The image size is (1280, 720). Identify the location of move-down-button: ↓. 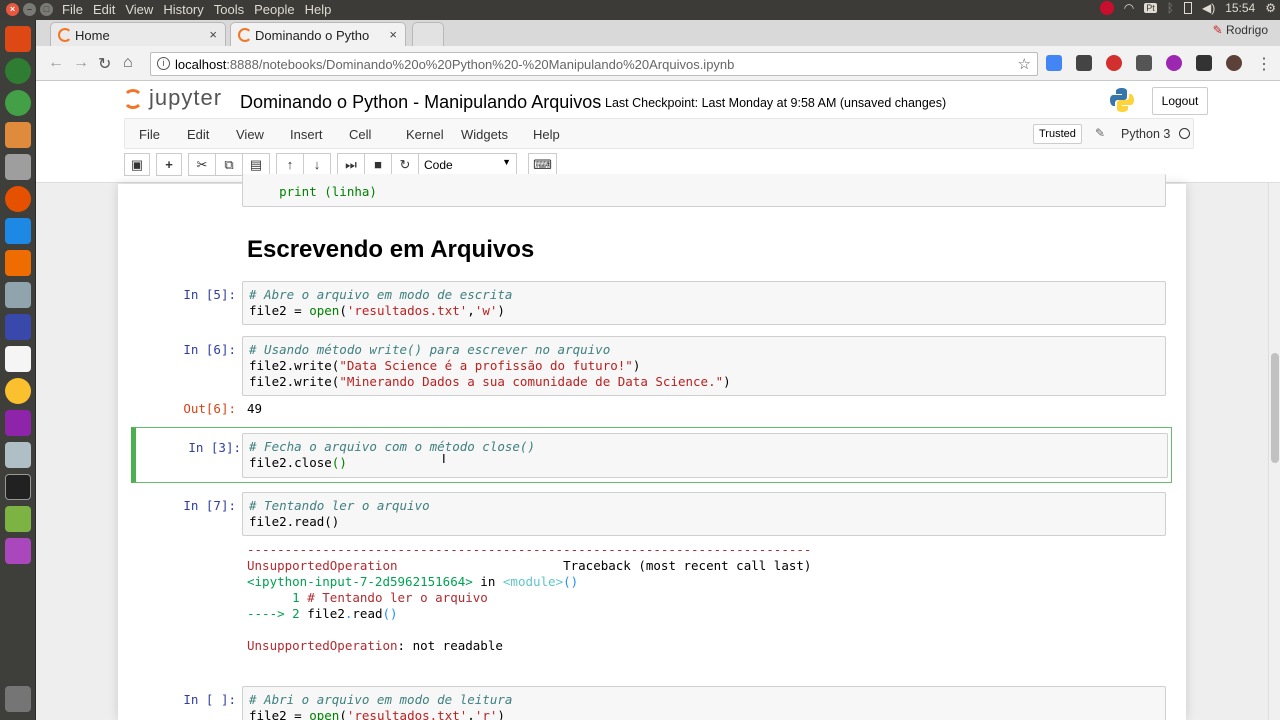
(317, 164).